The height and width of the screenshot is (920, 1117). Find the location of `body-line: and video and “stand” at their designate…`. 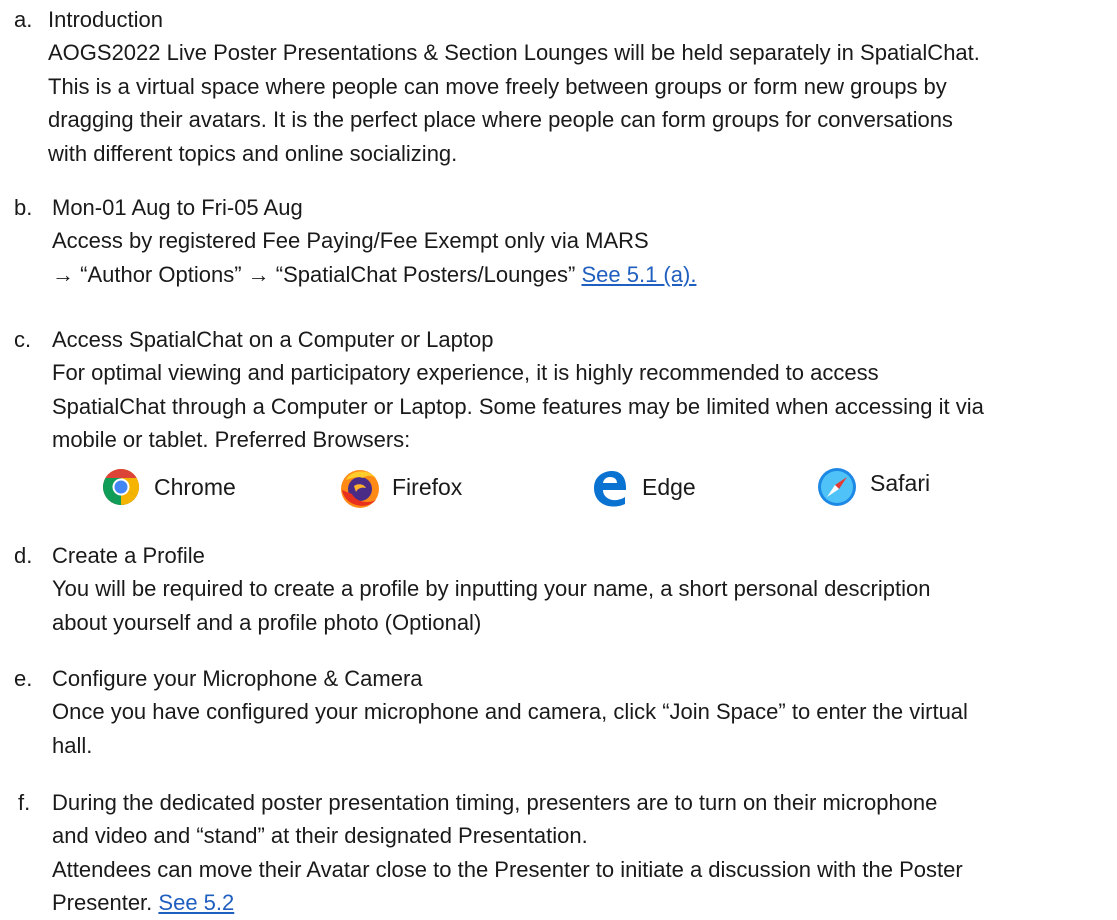

body-line: and video and “stand” at their designate… is located at coordinates (320, 836).